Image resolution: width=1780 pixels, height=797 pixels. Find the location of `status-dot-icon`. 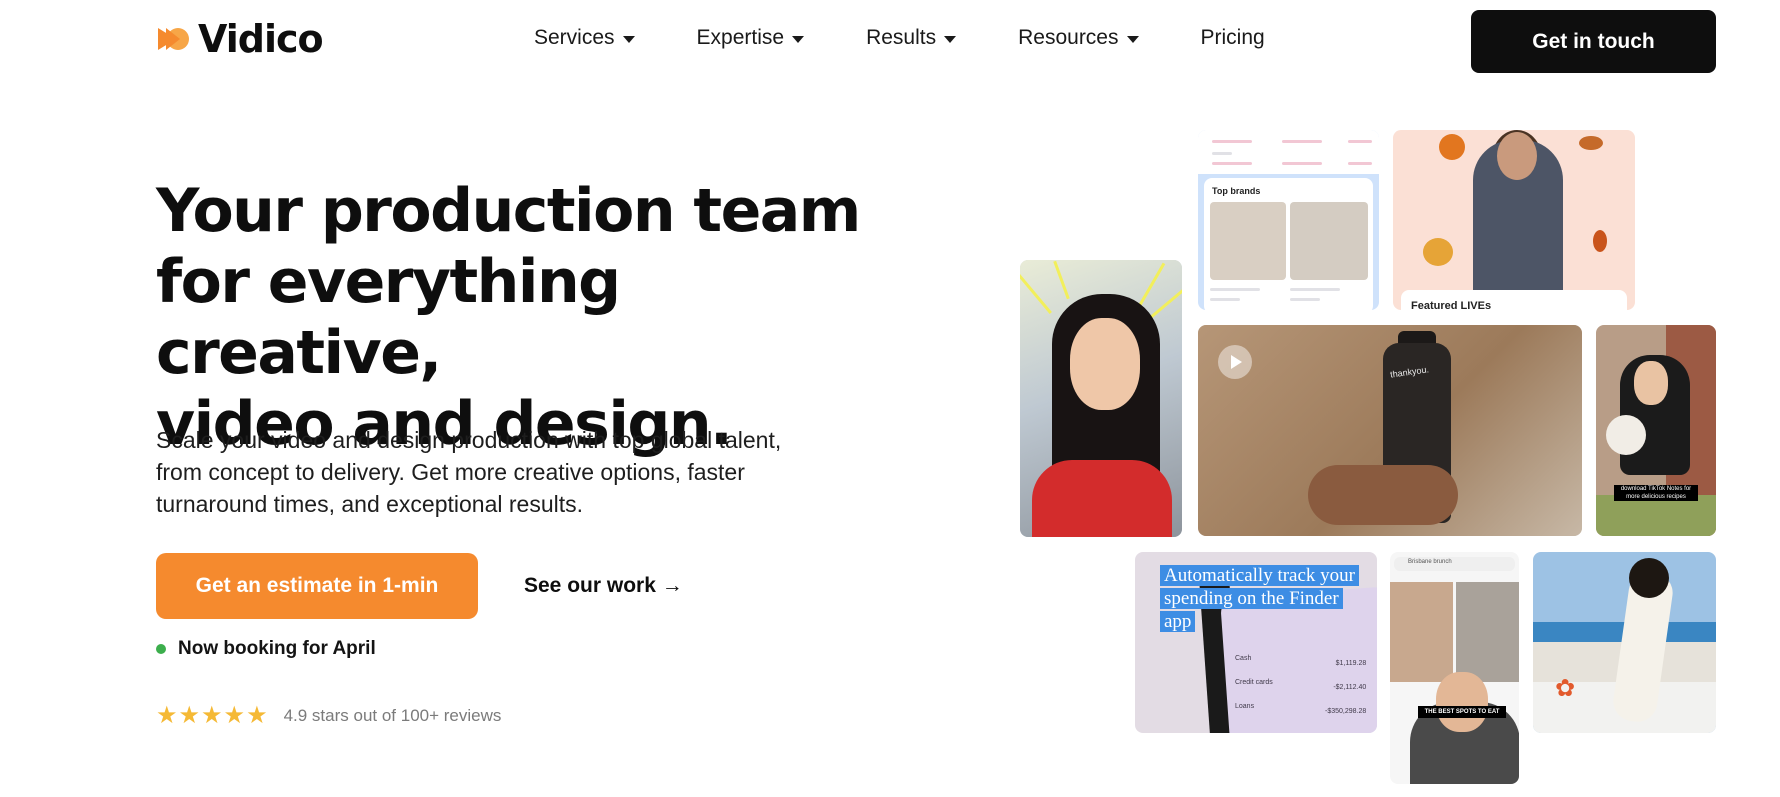

status-dot-icon is located at coordinates (161, 649).